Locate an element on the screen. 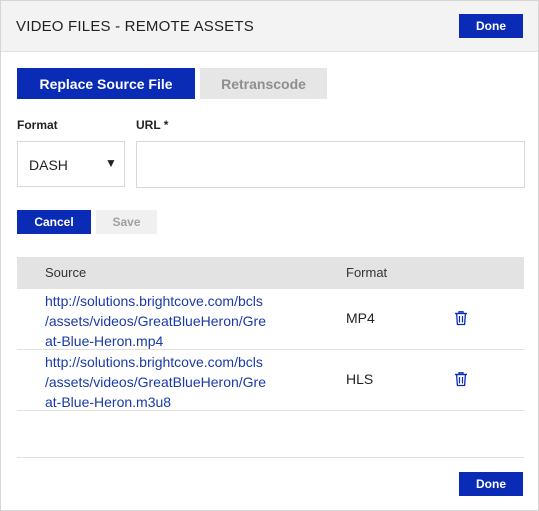 Image resolution: width=539 pixels, height=511 pixels. tab-retranscode: Retranscode is located at coordinates (263, 83).